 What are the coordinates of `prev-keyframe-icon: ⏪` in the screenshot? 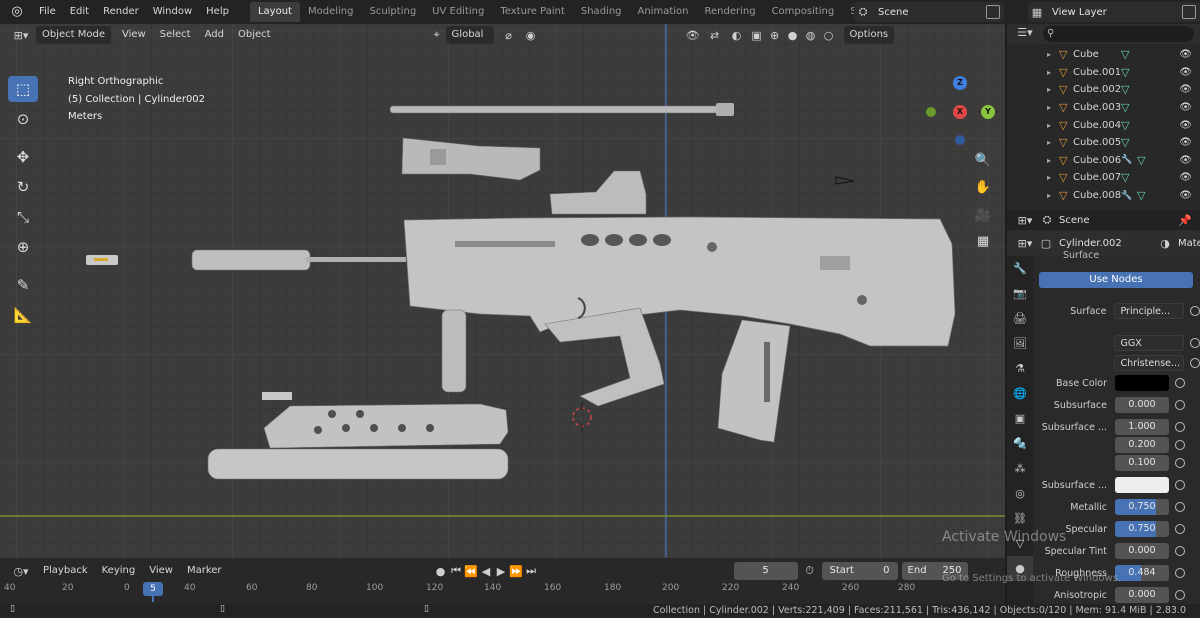 It's located at (471, 571).